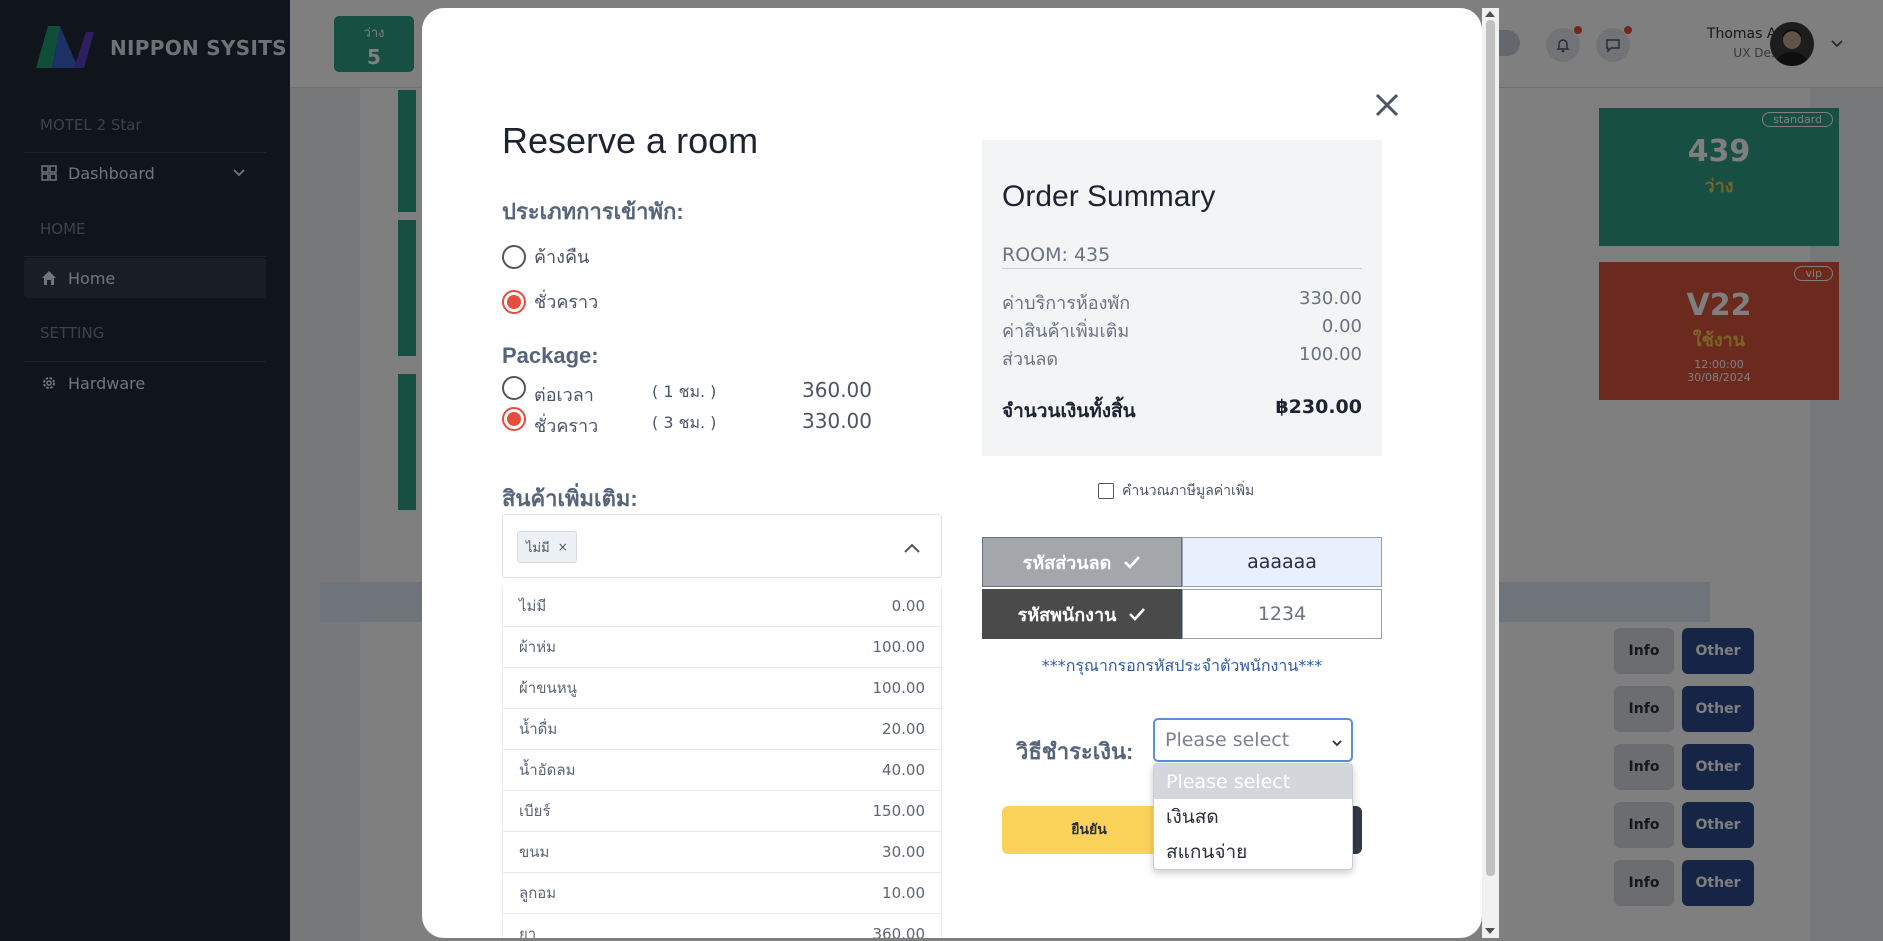 The height and width of the screenshot is (941, 1883). What do you see at coordinates (593, 211) in the screenshot?
I see `stay-type-heading: ประเภทการเข้าพัก:` at bounding box center [593, 211].